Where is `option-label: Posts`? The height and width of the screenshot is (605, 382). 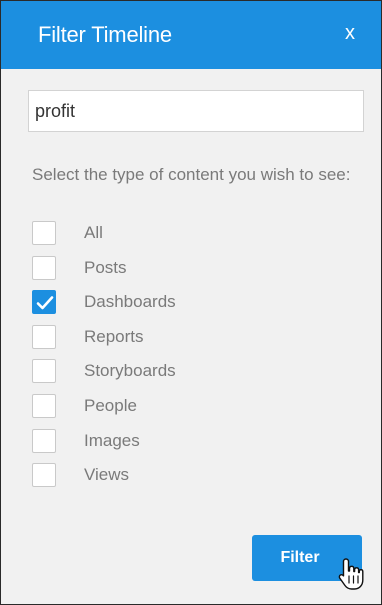
option-label: Posts is located at coordinates (105, 267).